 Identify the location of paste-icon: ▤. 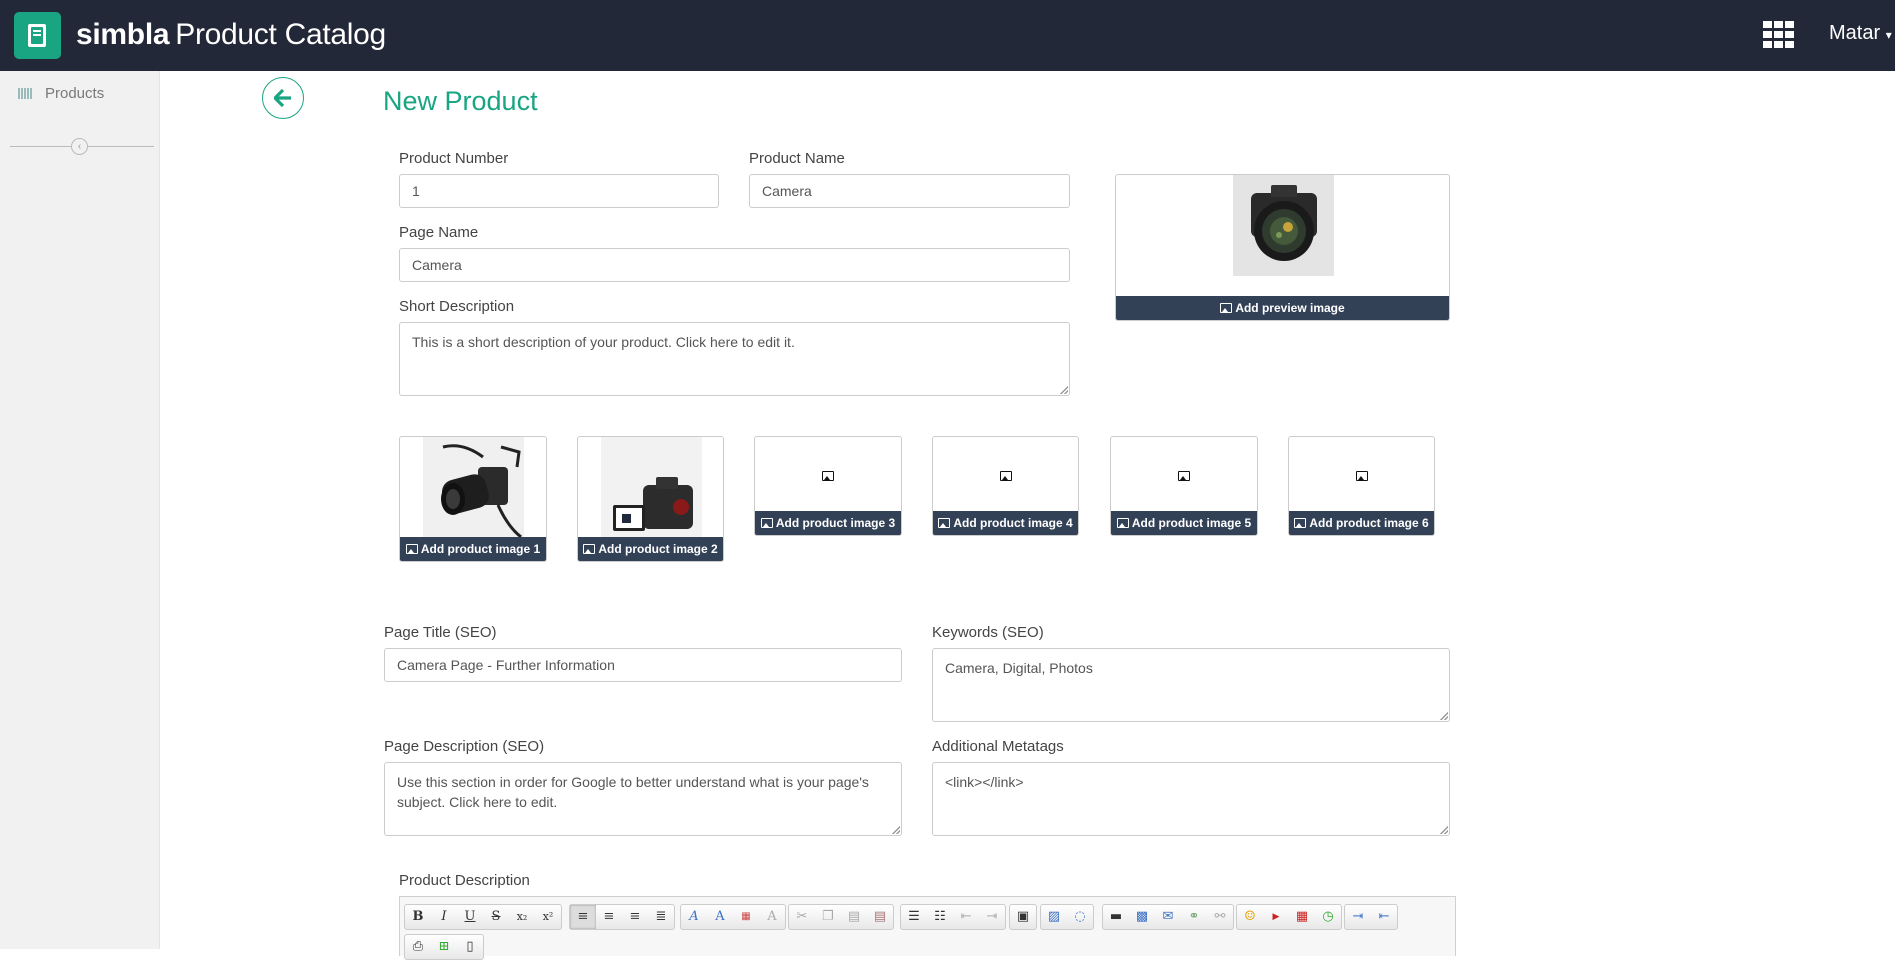
(854, 917).